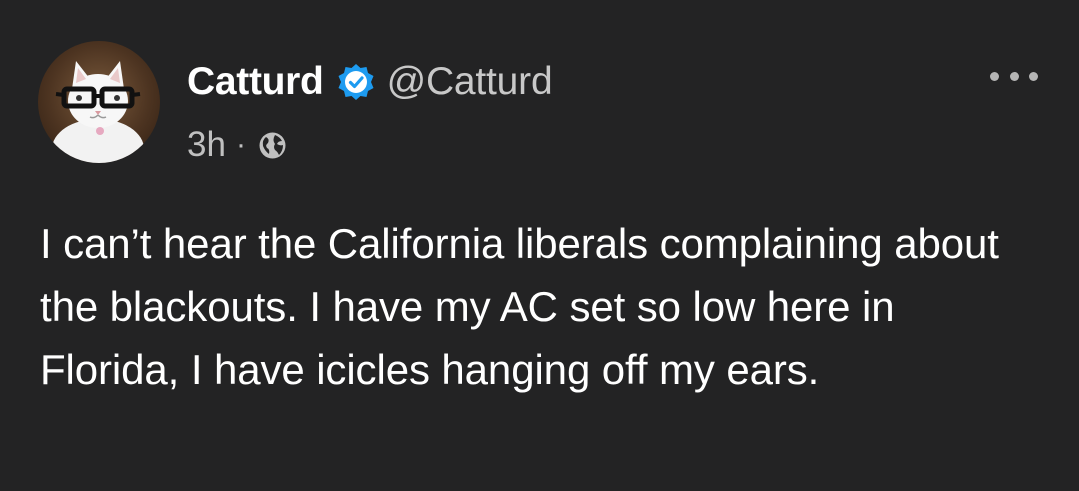 Image resolution: width=1079 pixels, height=491 pixels. I want to click on cat-avatar-image, so click(98, 112).